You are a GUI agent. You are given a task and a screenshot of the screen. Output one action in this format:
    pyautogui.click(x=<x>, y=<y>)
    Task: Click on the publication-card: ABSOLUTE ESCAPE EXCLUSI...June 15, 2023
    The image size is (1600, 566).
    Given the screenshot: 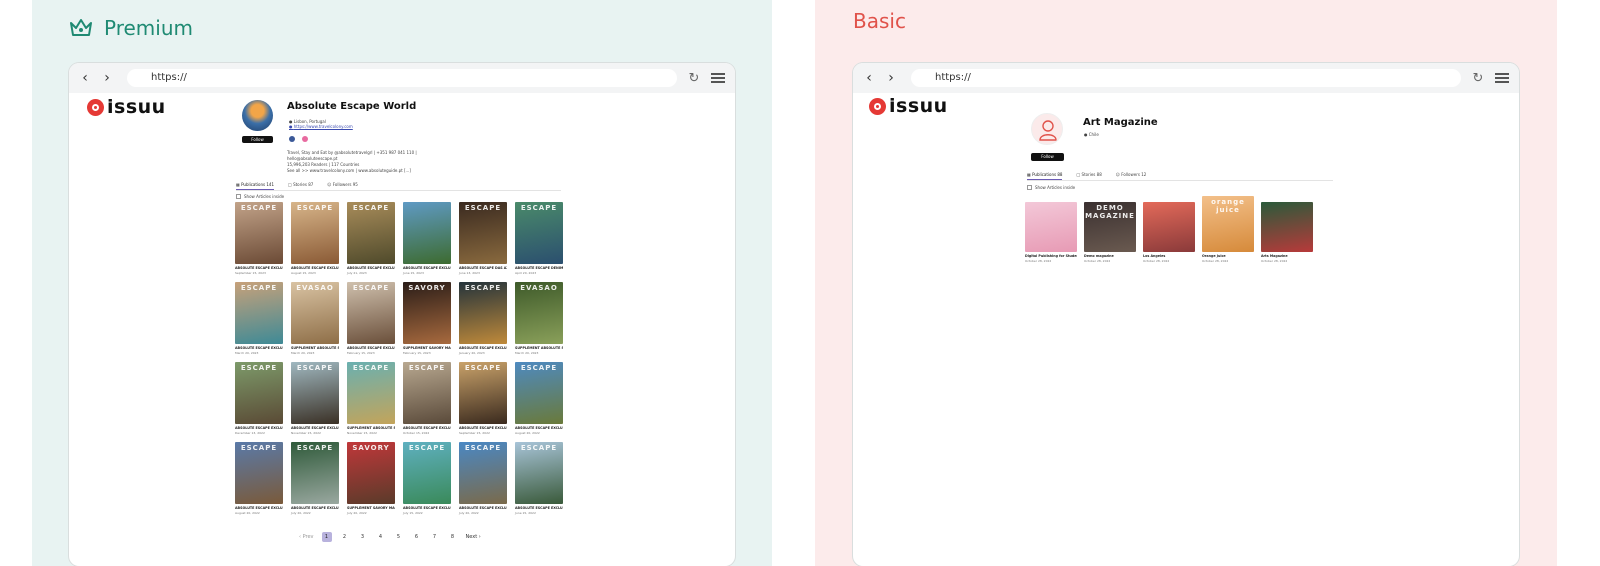 What is the action you would take?
    pyautogui.click(x=427, y=238)
    